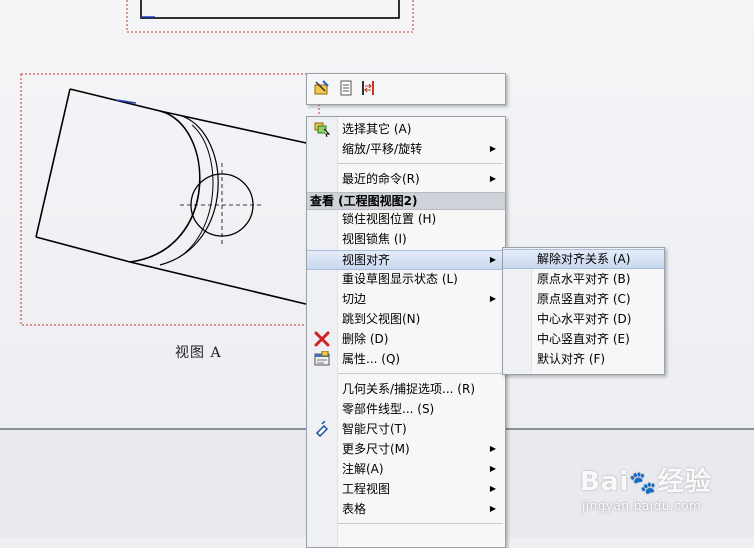 The image size is (754, 548). What do you see at coordinates (322, 339) in the screenshot?
I see `delete-icon` at bounding box center [322, 339].